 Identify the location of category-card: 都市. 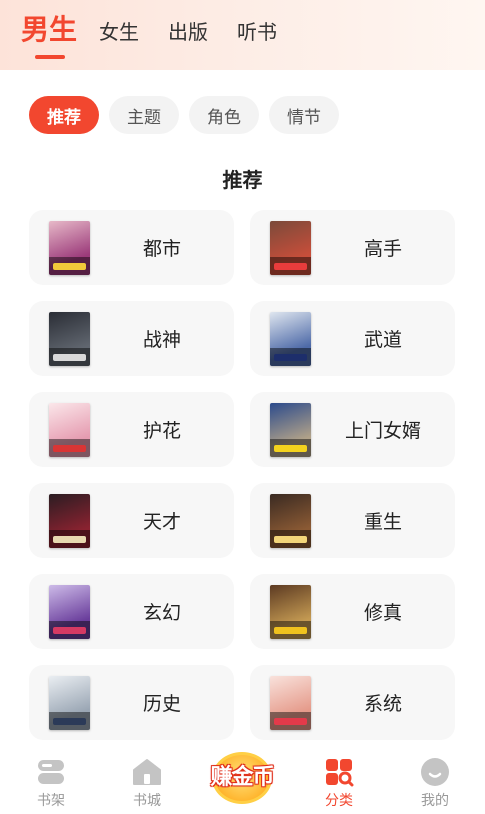
(131, 247).